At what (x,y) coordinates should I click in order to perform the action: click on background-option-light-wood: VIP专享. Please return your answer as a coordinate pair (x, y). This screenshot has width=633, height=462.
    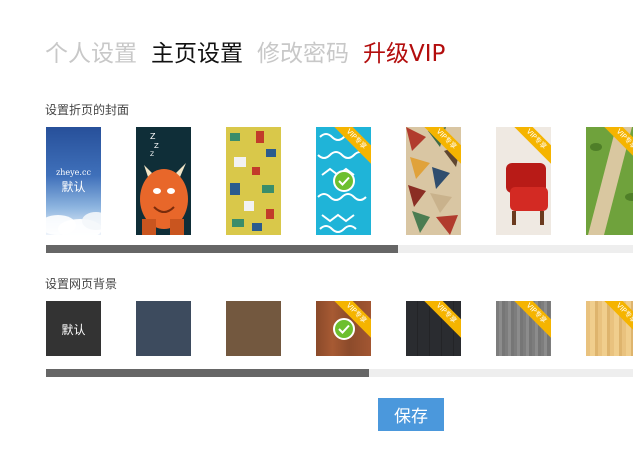
    Looking at the image, I should click on (609, 328).